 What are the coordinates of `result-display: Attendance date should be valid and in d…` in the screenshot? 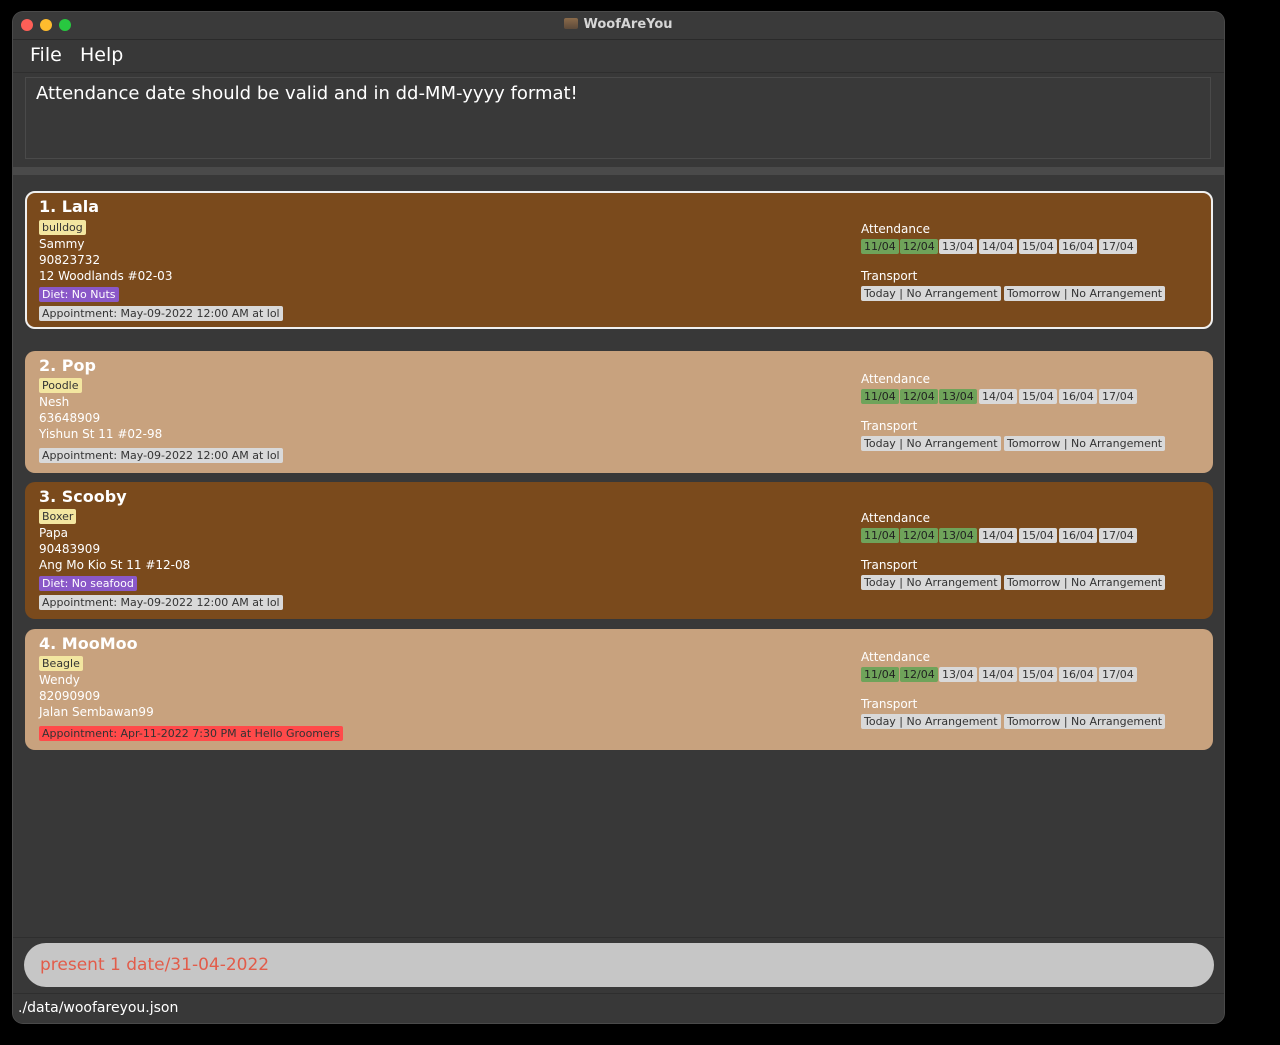 It's located at (618, 118).